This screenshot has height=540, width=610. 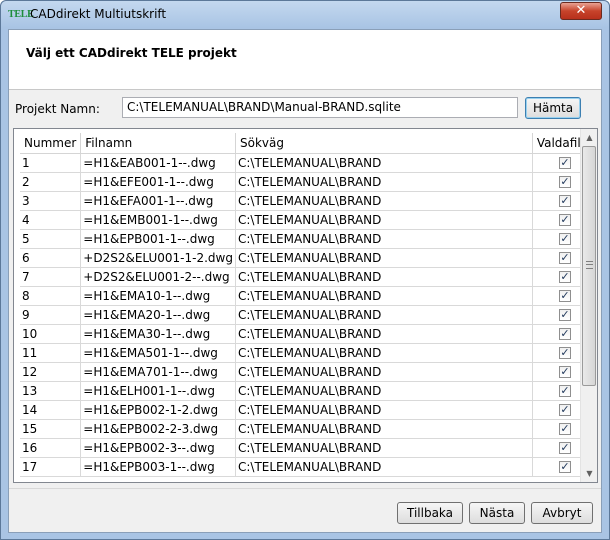 I want to click on scroll-thumb, so click(x=589, y=266).